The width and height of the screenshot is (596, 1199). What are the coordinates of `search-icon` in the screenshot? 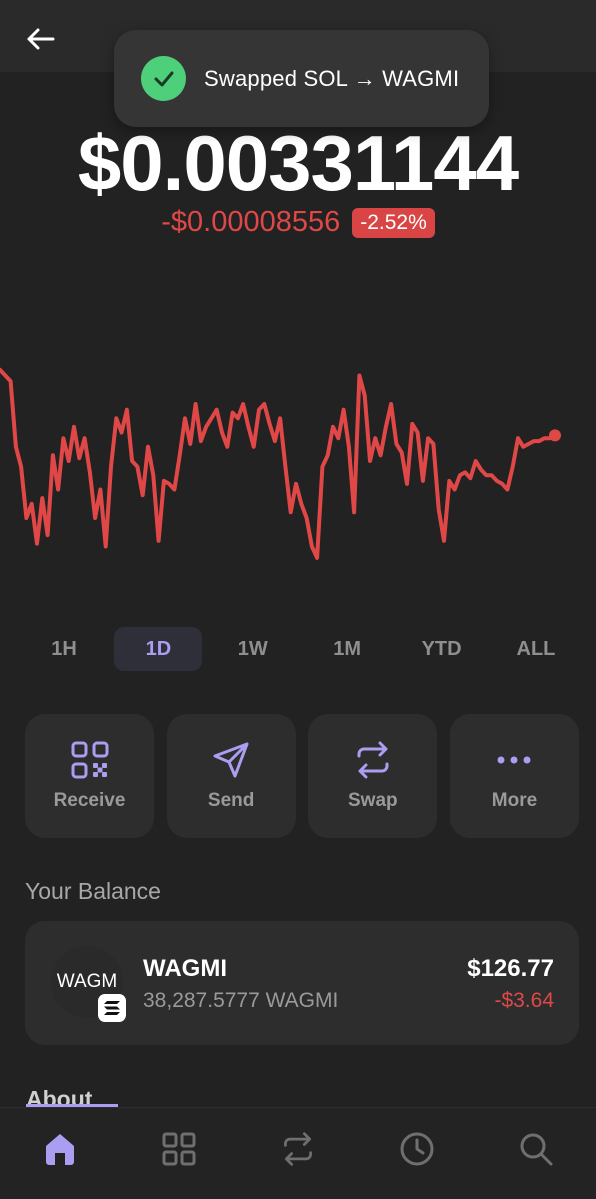 It's located at (536, 1149).